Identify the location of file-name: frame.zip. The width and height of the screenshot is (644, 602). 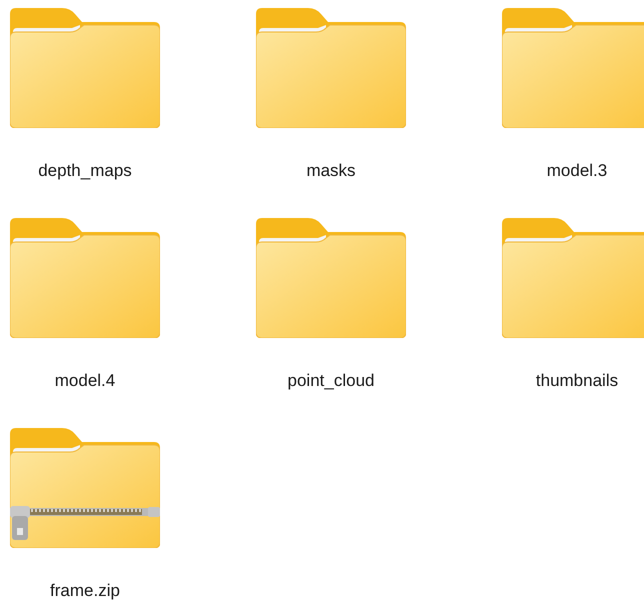
(85, 591).